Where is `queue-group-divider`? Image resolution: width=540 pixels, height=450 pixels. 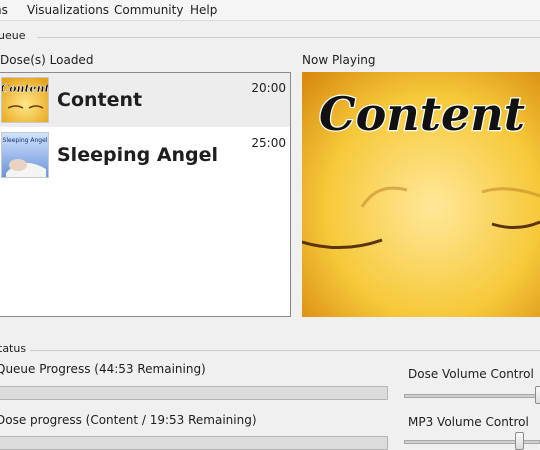
queue-group-divider is located at coordinates (288, 37).